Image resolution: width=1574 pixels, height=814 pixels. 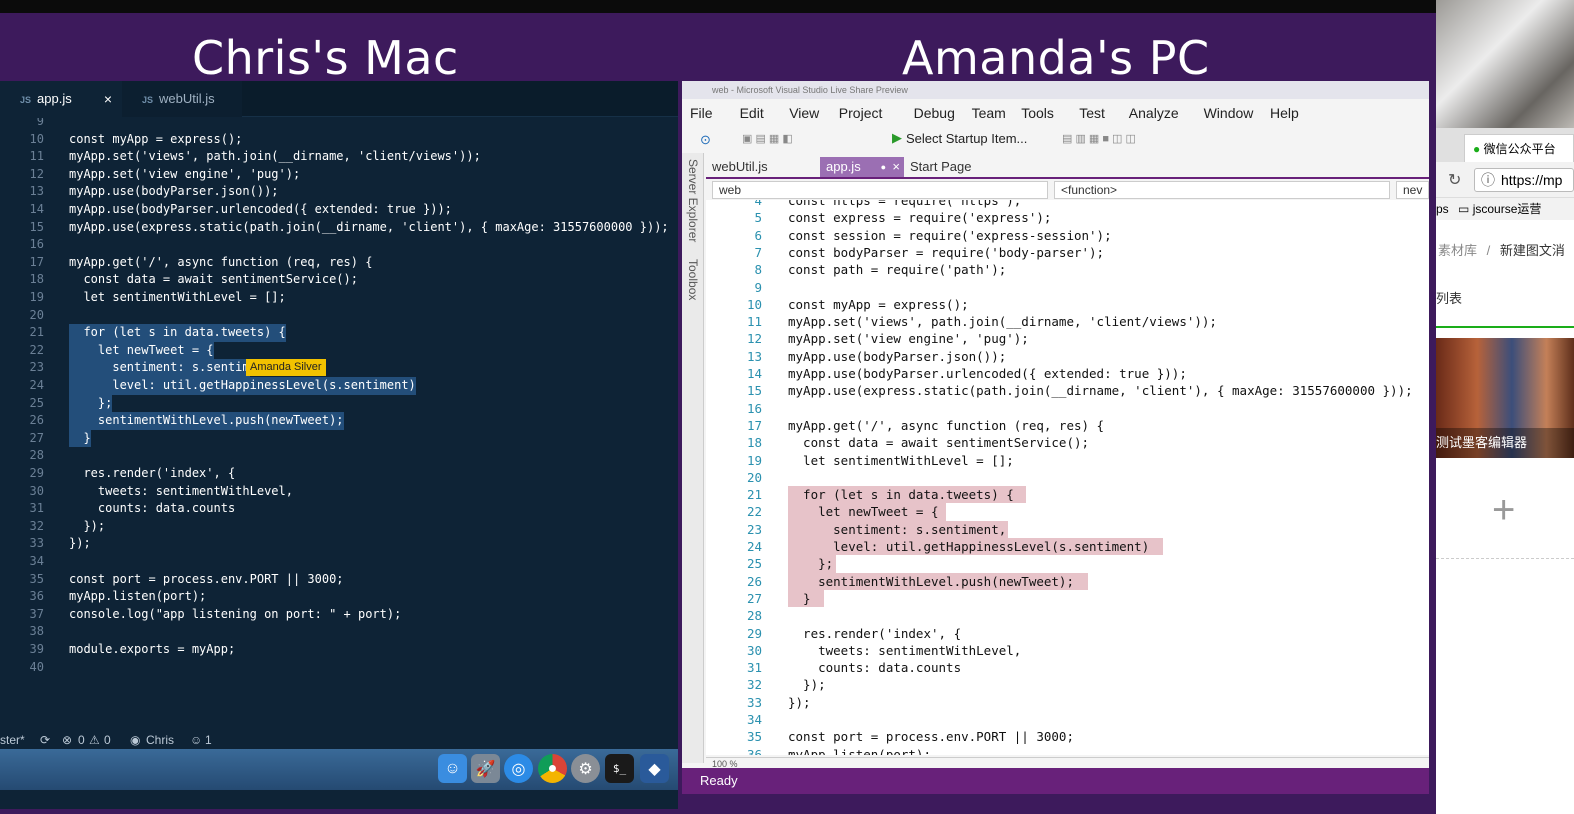 I want to click on git-branch: ster*, so click(x=12, y=740).